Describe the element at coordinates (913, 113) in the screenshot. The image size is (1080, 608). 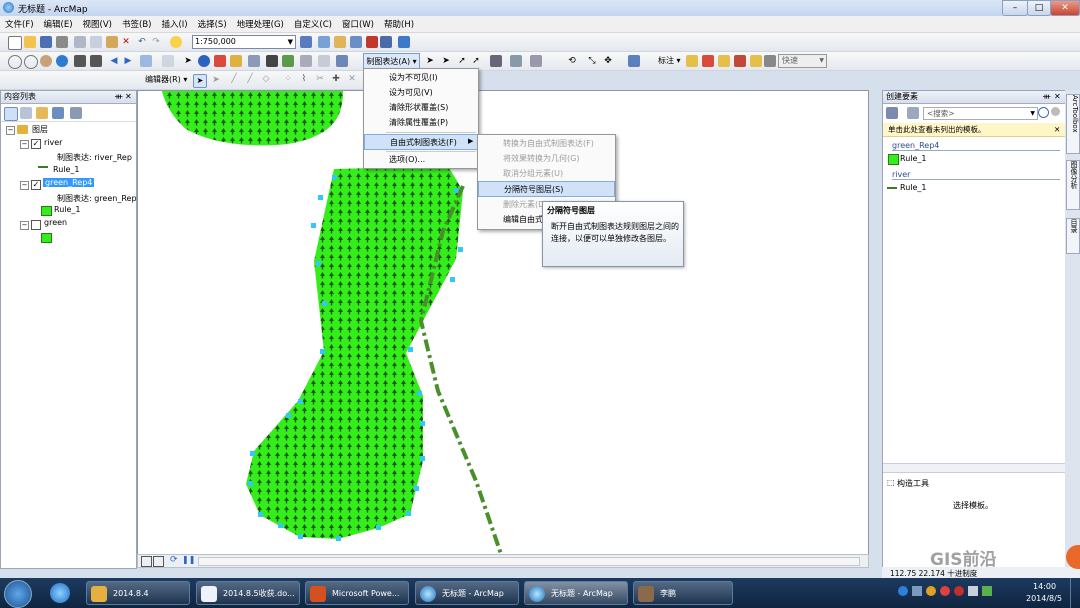
I see `template-properties-icon` at that location.